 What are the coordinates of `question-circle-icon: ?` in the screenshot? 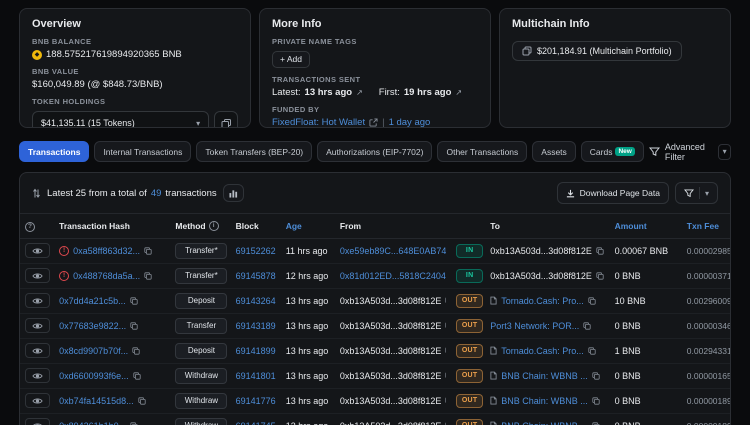 It's located at (30, 226).